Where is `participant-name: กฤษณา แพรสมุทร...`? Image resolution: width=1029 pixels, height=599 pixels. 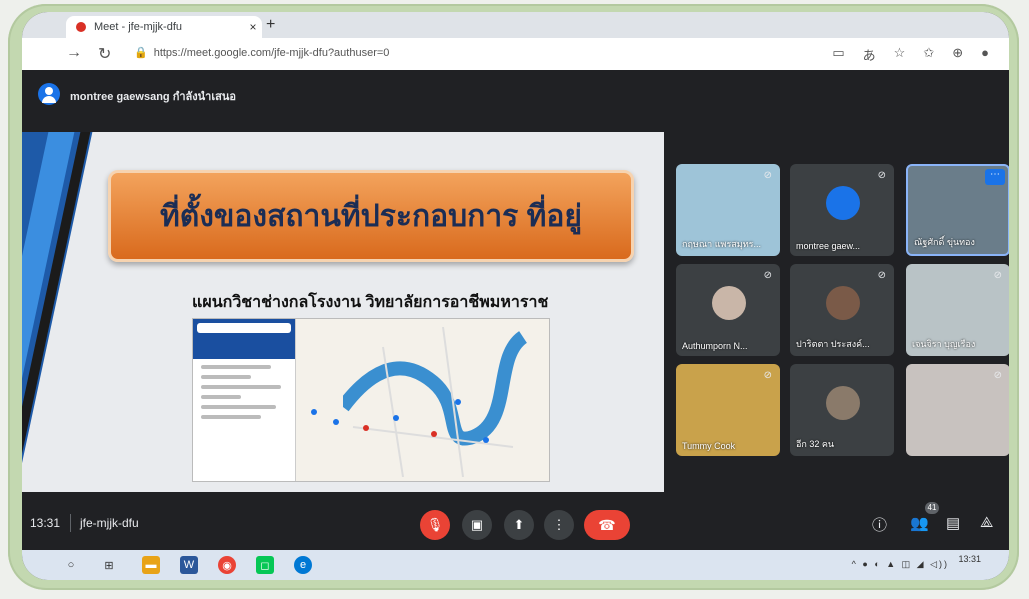 participant-name: กฤษณา แพรสมุทร... is located at coordinates (721, 244).